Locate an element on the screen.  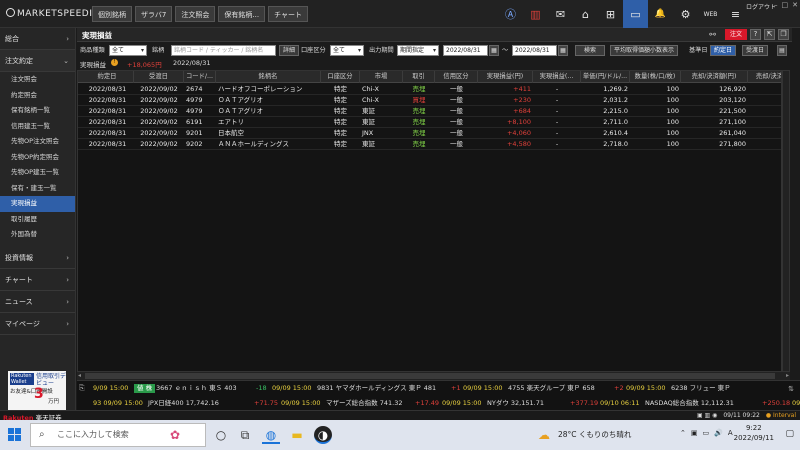
tray-app-icon: ▣ is located at coordinates (694, 433).